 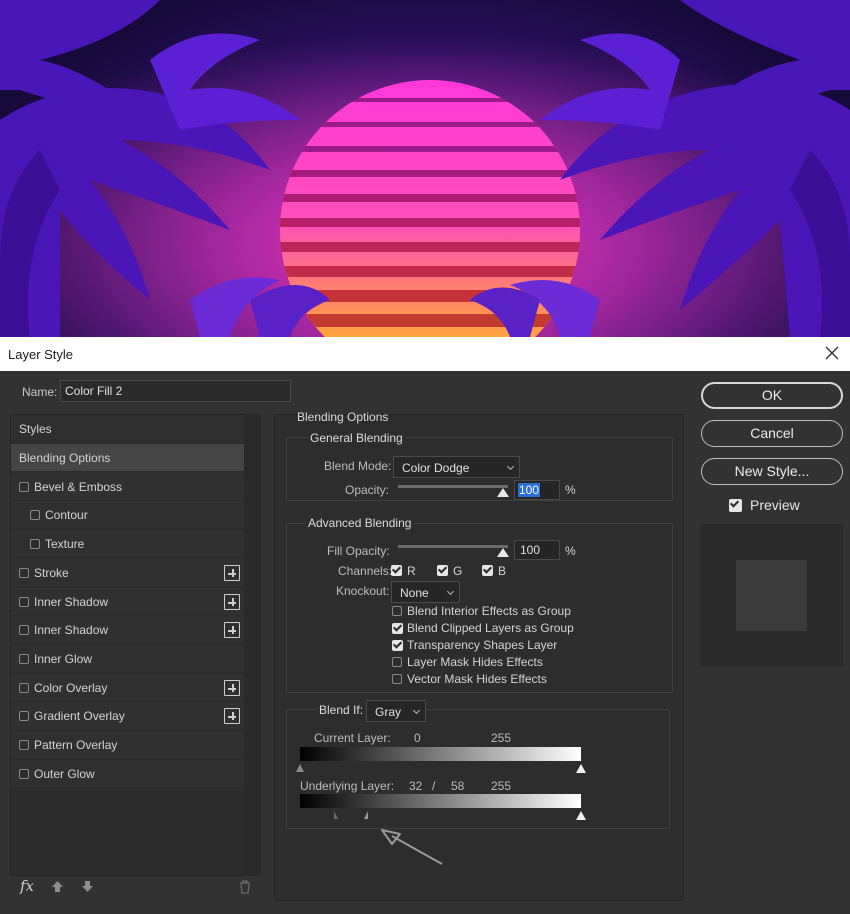 What do you see at coordinates (245, 887) in the screenshot?
I see `trash-icon` at bounding box center [245, 887].